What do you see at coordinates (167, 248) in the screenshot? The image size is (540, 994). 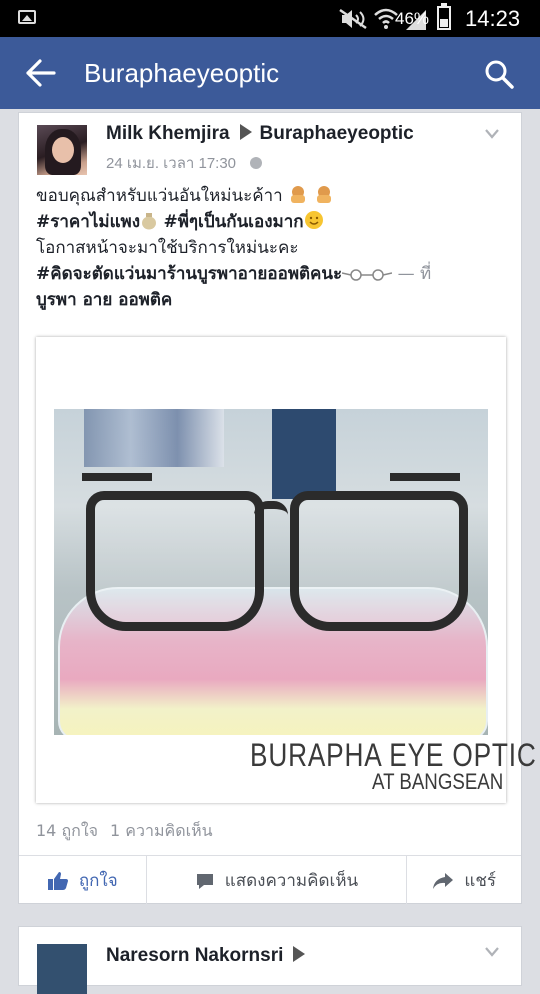 I see `post-line-3: โอกาสหน้าจะมาใช้บริการใหม่นะคะ` at bounding box center [167, 248].